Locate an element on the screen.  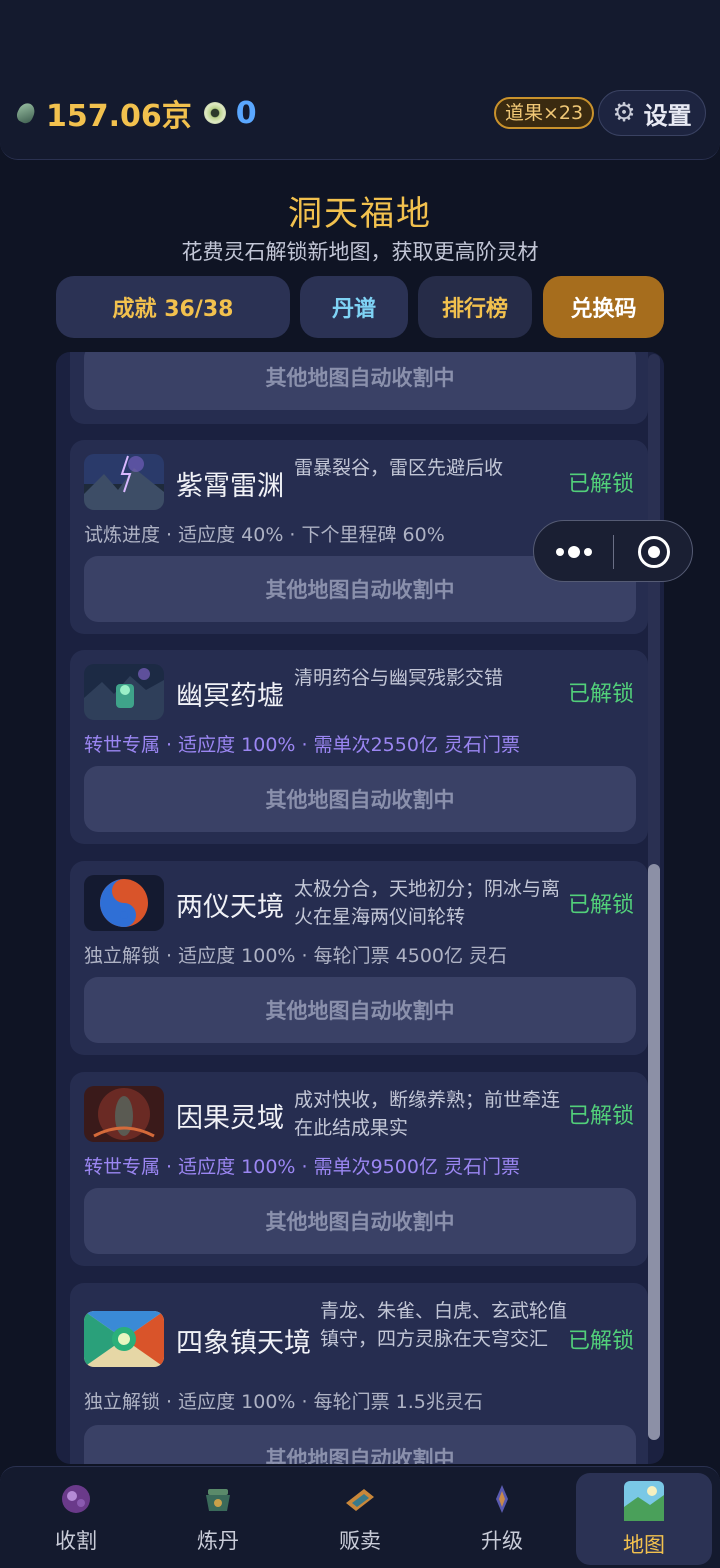
more-icon is located at coordinates (574, 552).